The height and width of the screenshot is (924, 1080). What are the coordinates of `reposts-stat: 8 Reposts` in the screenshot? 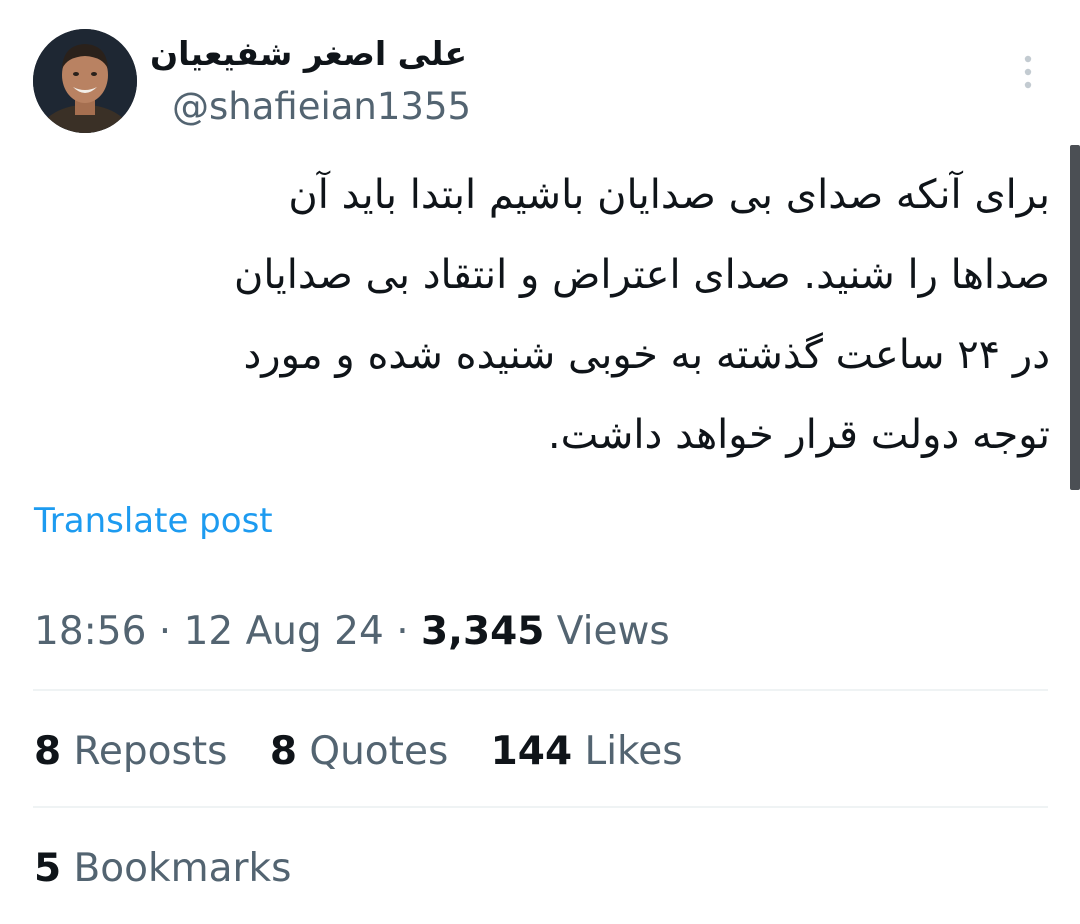 It's located at (130, 751).